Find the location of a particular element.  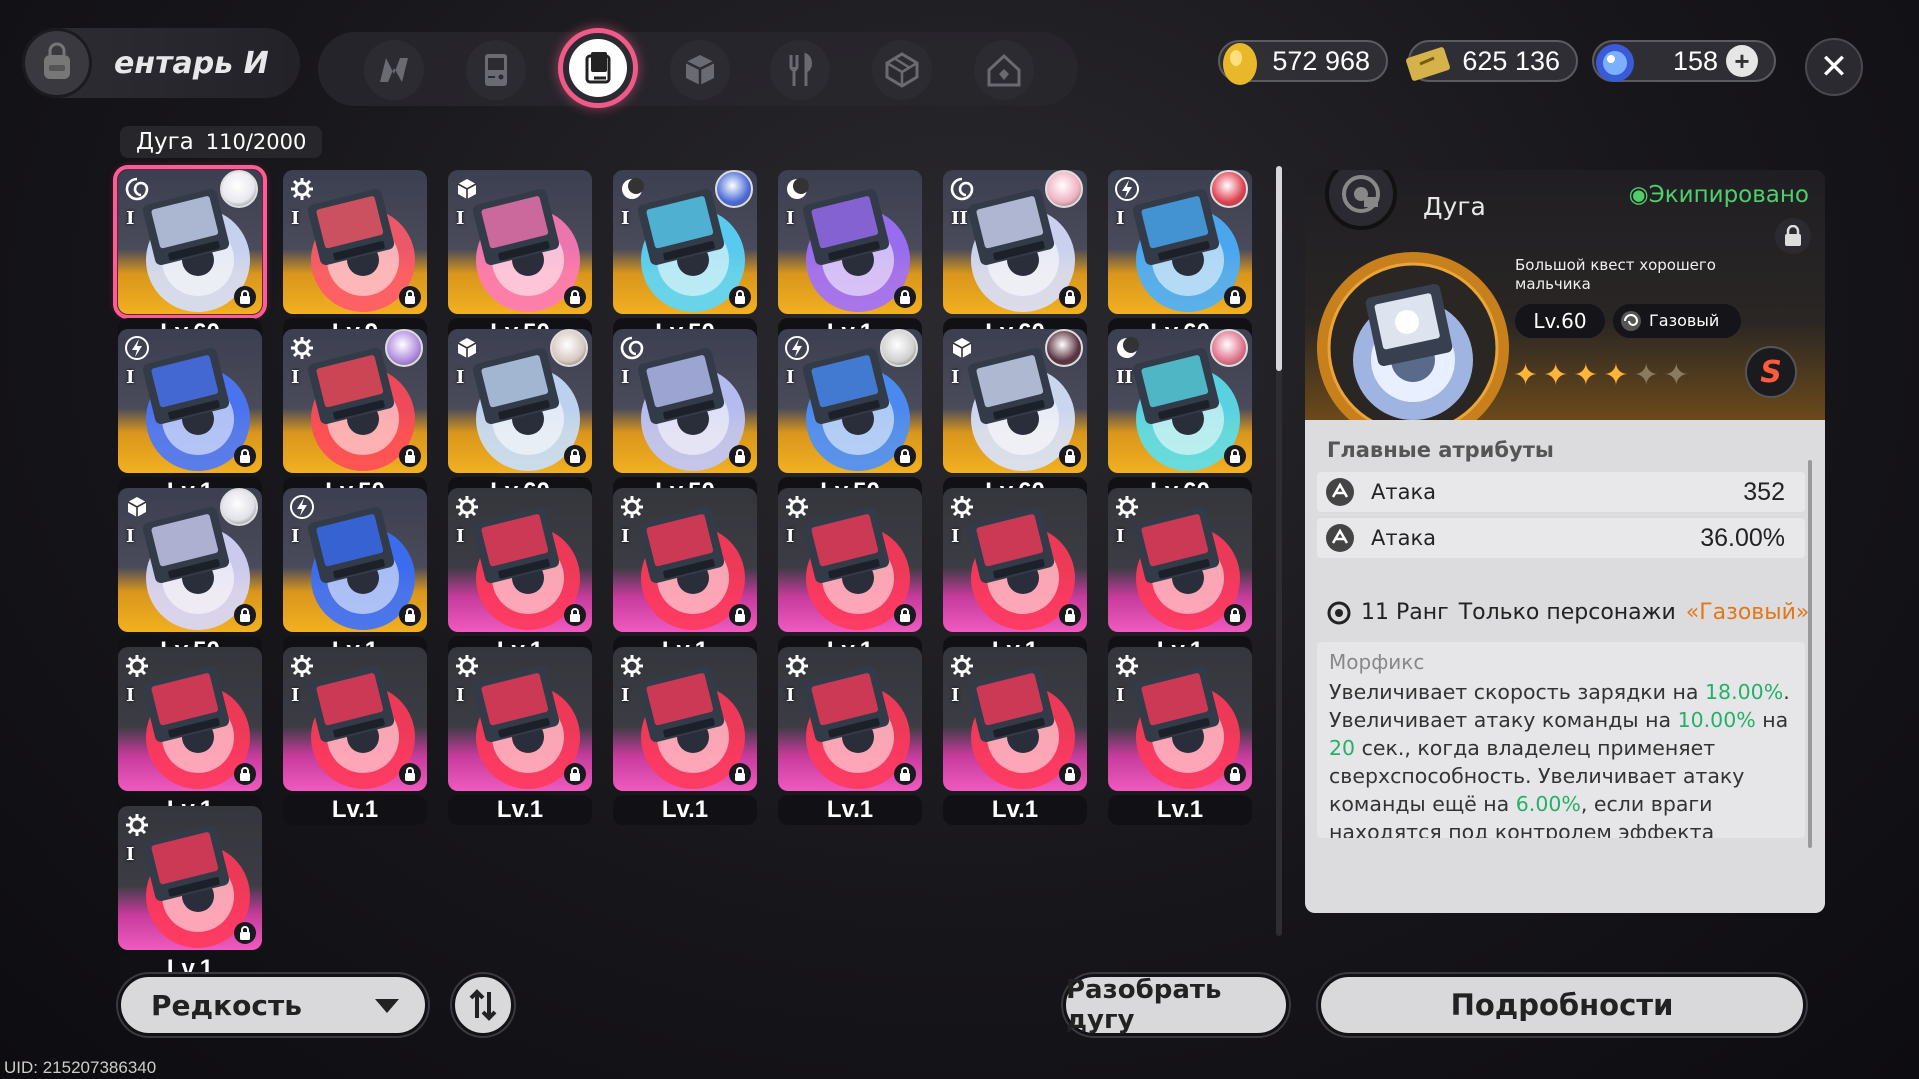

gas-attribute-icon is located at coordinates (1631, 321).